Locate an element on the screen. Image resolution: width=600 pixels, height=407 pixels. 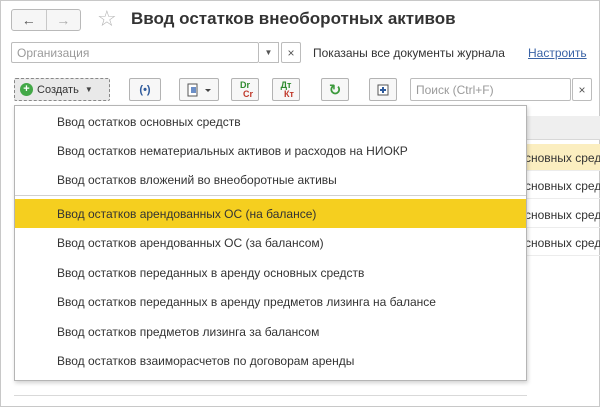
print-button is located at coordinates (199, 89).